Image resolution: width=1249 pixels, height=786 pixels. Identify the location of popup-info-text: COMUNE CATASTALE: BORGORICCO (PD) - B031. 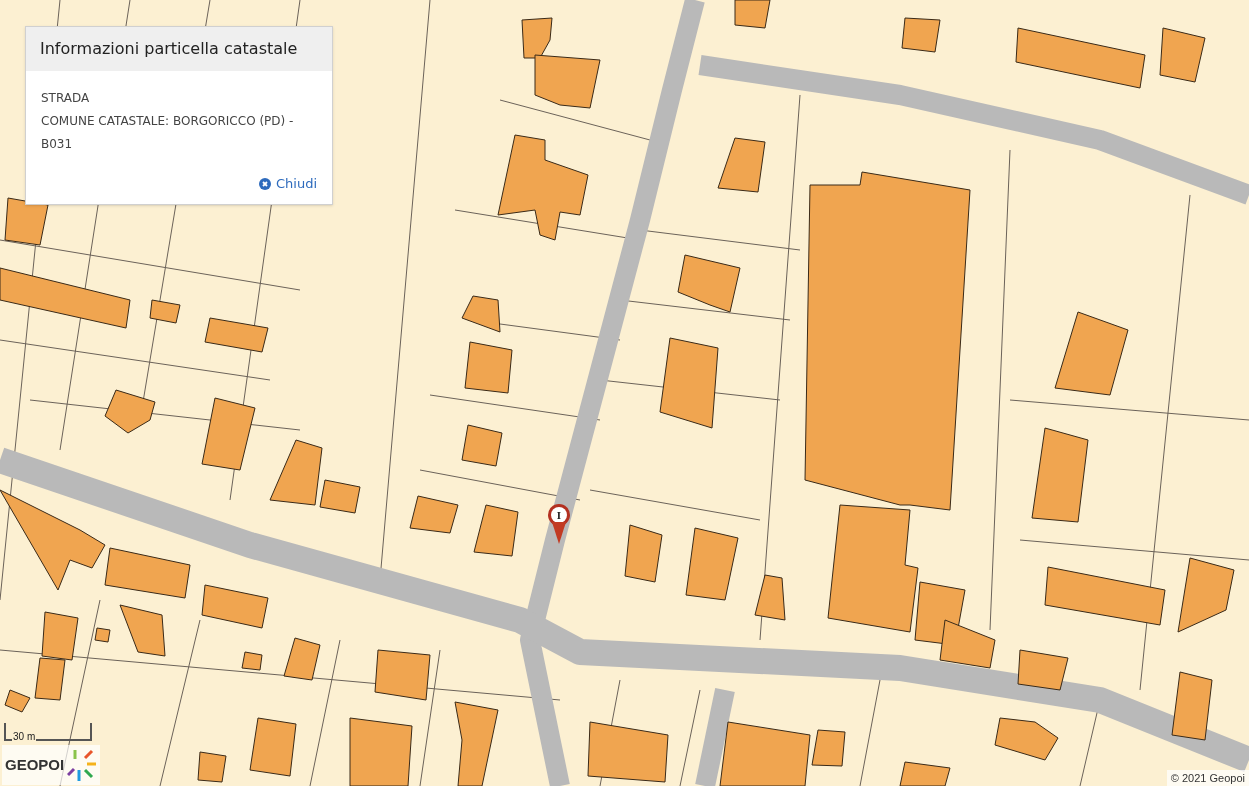
(168, 133).